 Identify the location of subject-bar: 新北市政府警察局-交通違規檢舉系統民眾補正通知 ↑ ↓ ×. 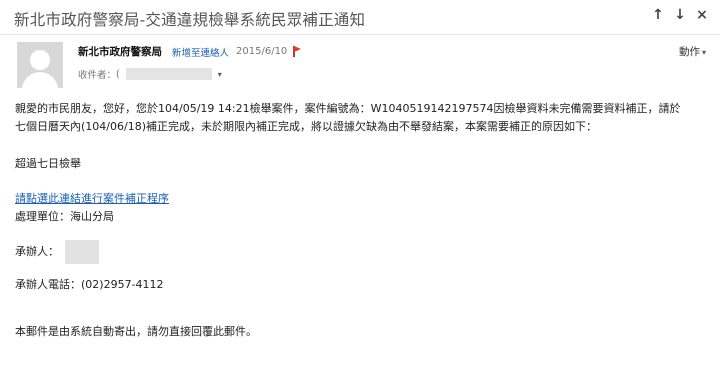
(360, 17).